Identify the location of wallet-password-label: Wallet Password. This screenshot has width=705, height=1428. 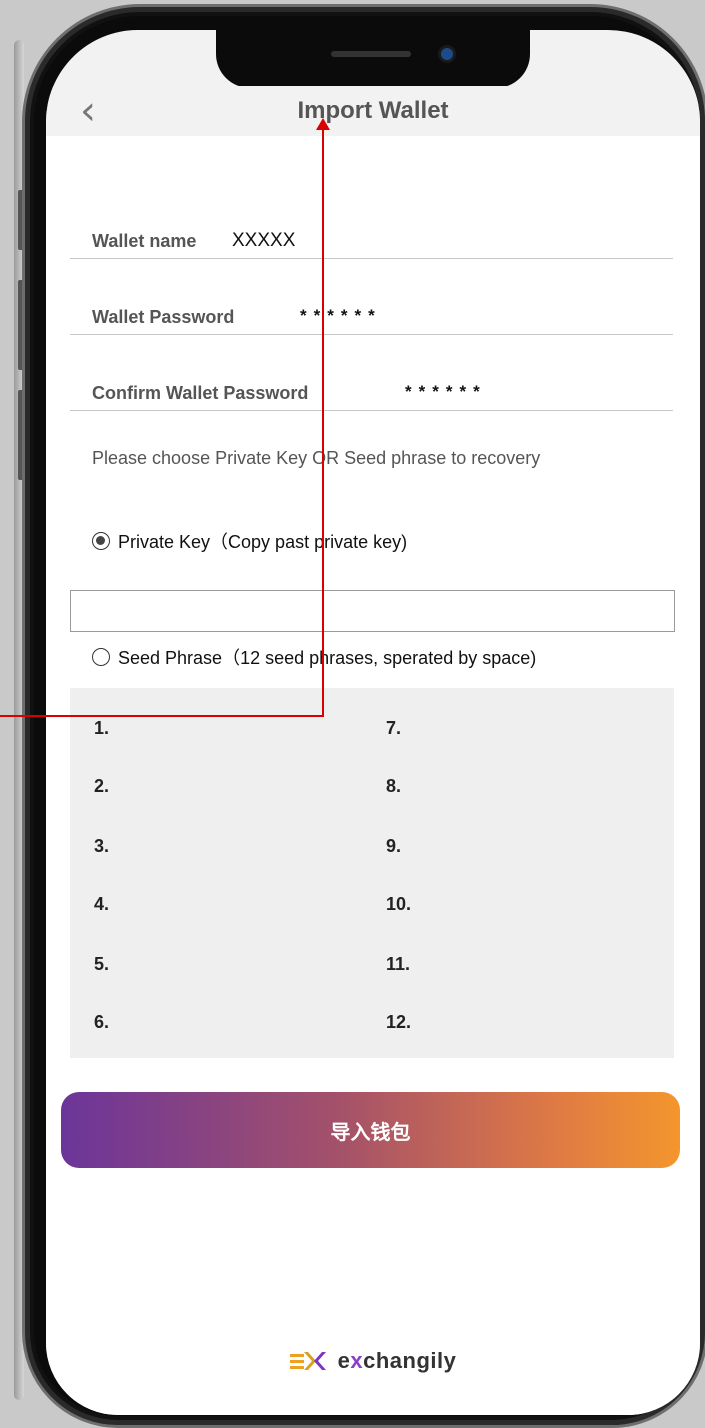
(163, 317).